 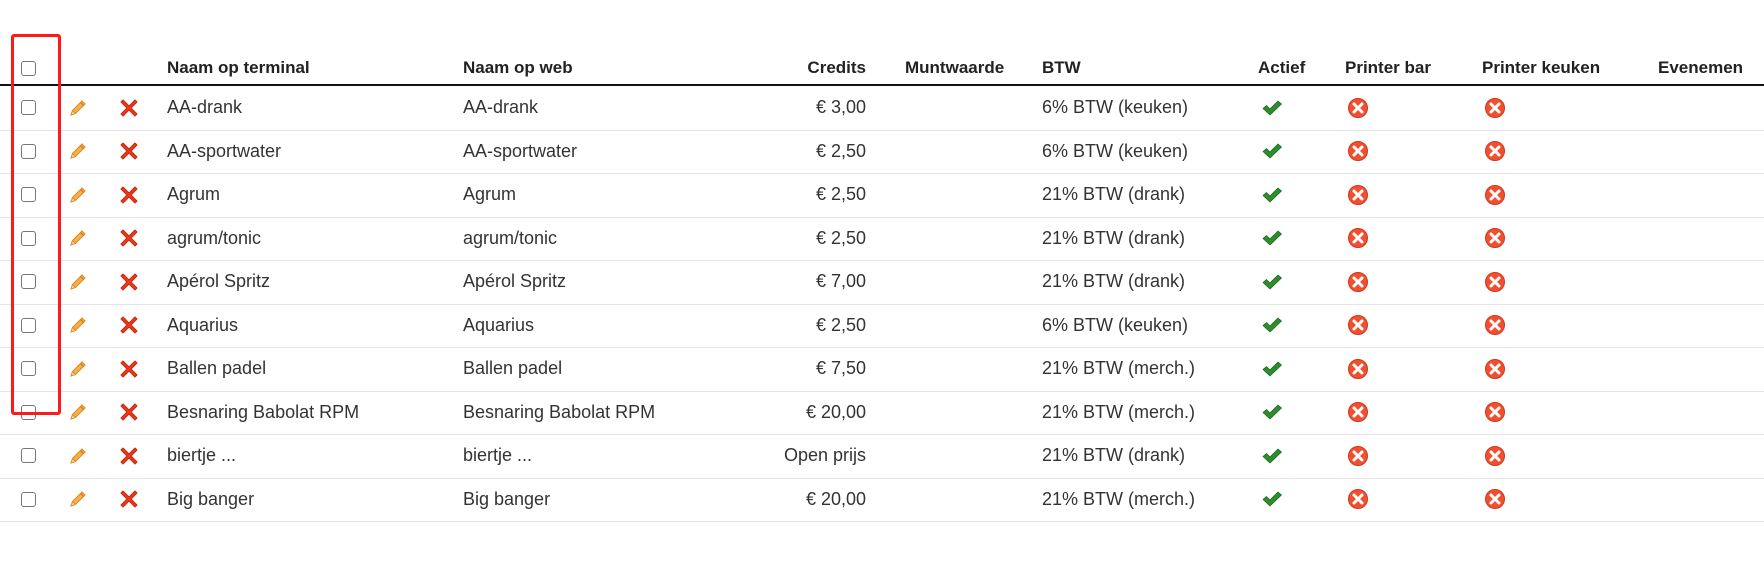 I want to click on header-credits: Credits, so click(x=803, y=68).